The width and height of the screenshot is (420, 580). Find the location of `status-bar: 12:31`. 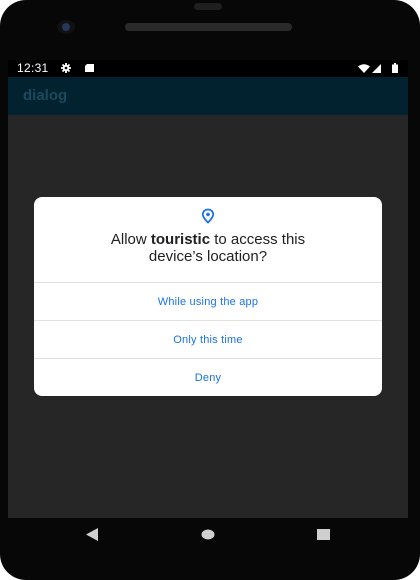

status-bar: 12:31 is located at coordinates (208, 68).